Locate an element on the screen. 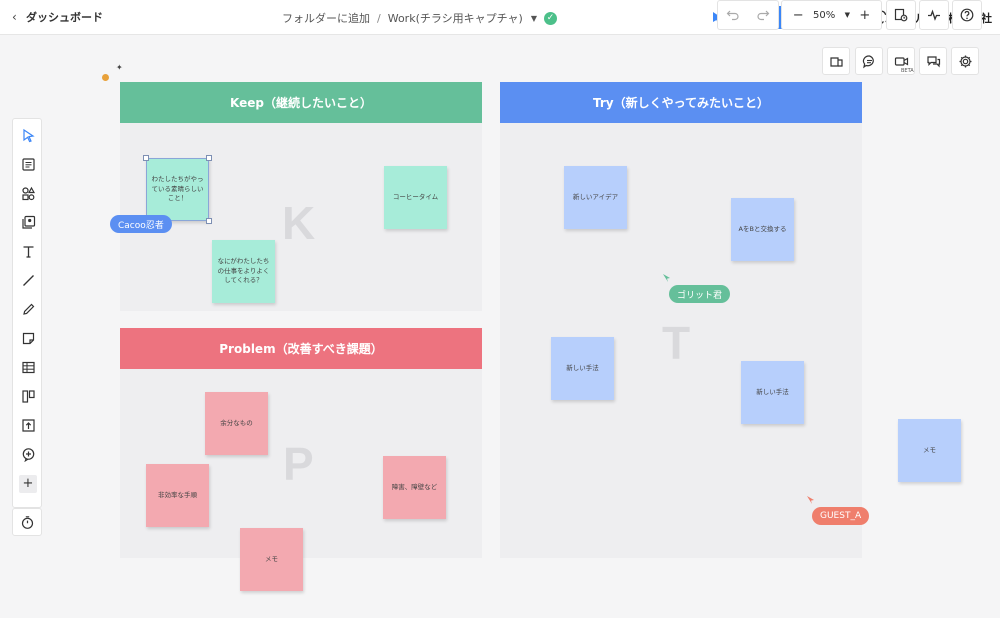  sticky-note-tool is located at coordinates (28, 338).